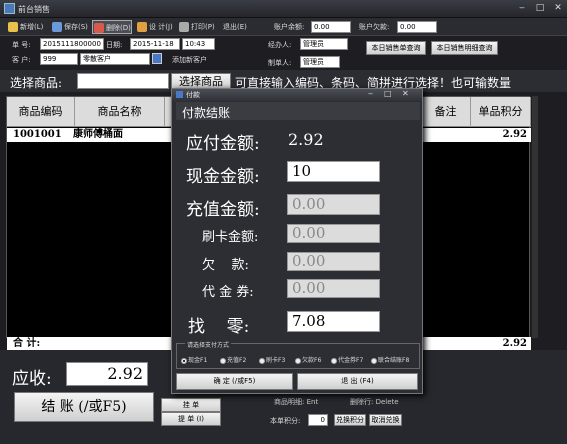 The height and width of the screenshot is (444, 567). Describe the element at coordinates (21, 45) in the screenshot. I see `doc-no-label: 单 号:` at that location.